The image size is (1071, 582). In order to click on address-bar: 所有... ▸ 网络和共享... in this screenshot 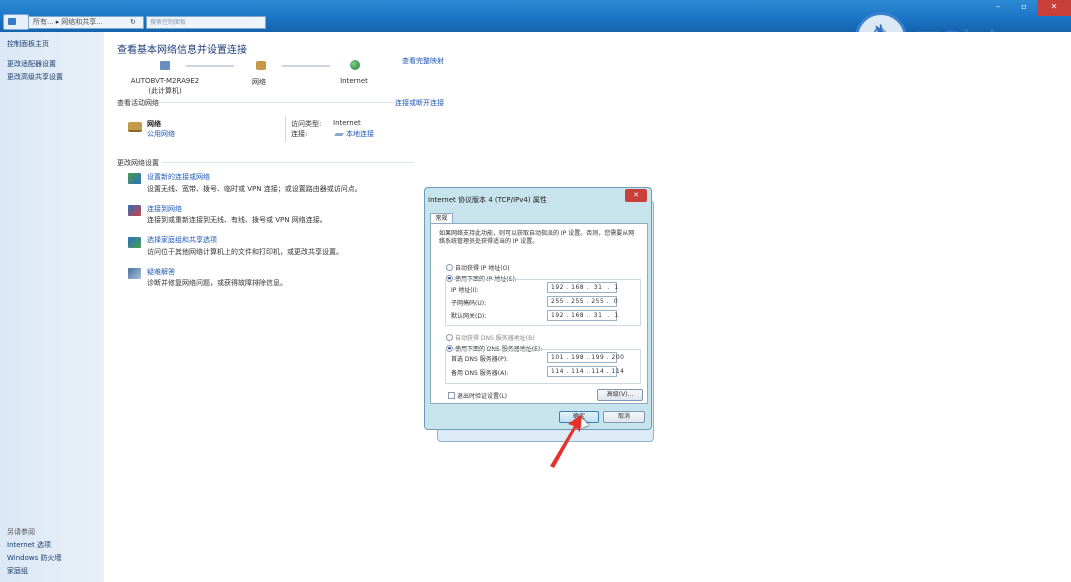, I will do `click(86, 22)`.